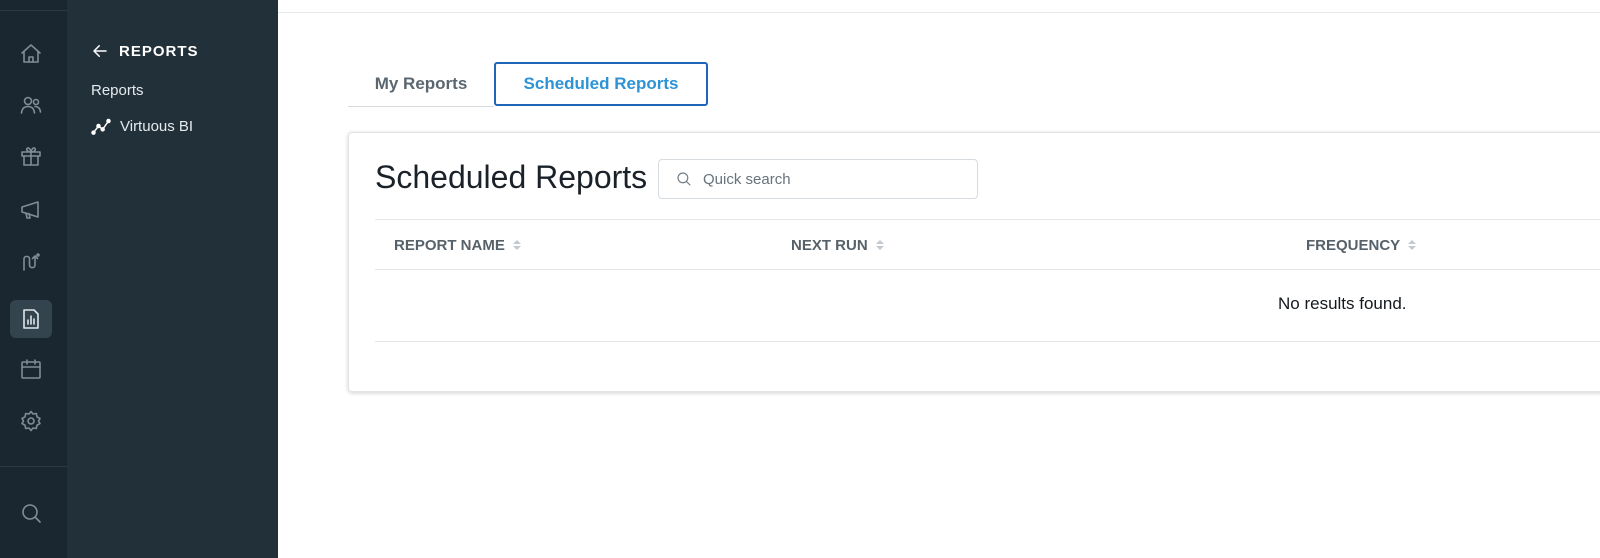 Image resolution: width=1600 pixels, height=558 pixels. What do you see at coordinates (100, 51) in the screenshot?
I see `arrow-left-icon` at bounding box center [100, 51].